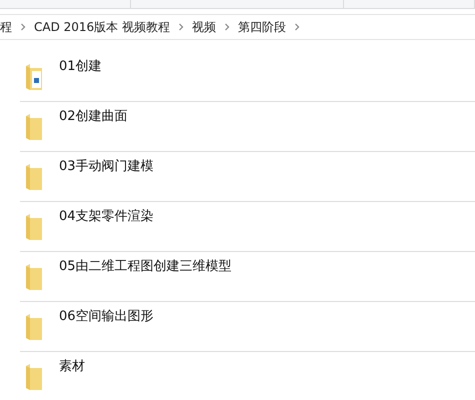  I want to click on folder-name: 02创建曲面, so click(93, 117).